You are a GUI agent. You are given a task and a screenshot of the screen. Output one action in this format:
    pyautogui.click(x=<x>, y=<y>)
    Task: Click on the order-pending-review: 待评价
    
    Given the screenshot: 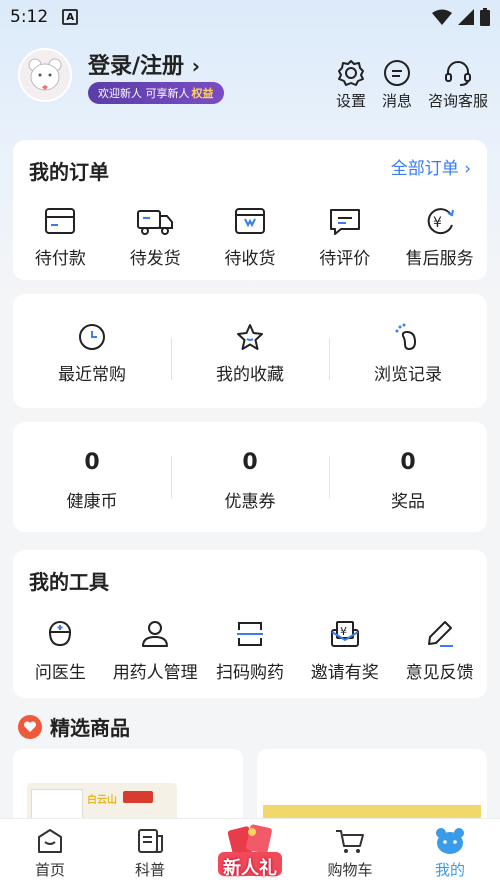 What is the action you would take?
    pyautogui.click(x=345, y=237)
    